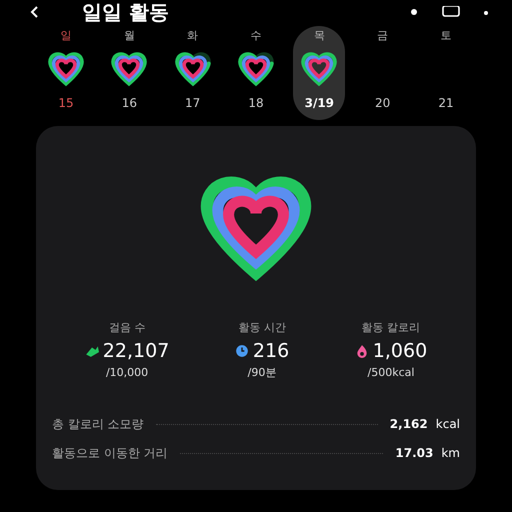 The width and height of the screenshot is (512, 512). I want to click on clock-icon, so click(241, 351).